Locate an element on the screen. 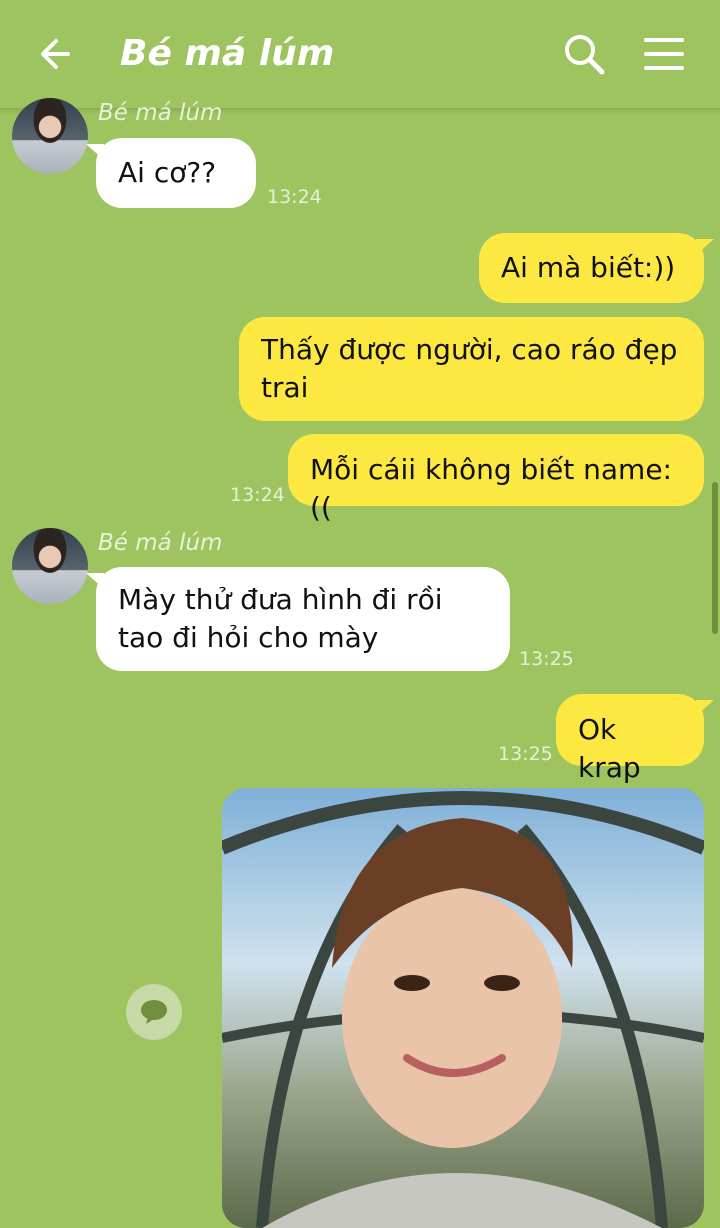  message-text: Ai cơ?? is located at coordinates (167, 172).